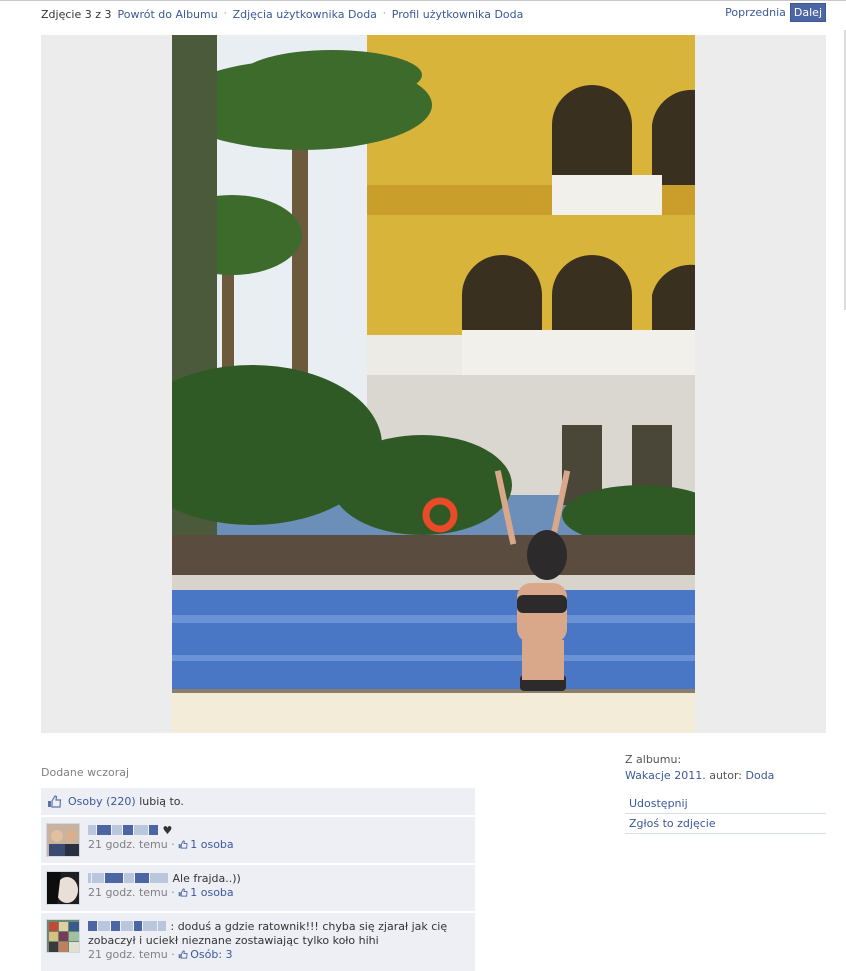  What do you see at coordinates (161, 801) in the screenshot?
I see `likes-suffix: lubią to.` at bounding box center [161, 801].